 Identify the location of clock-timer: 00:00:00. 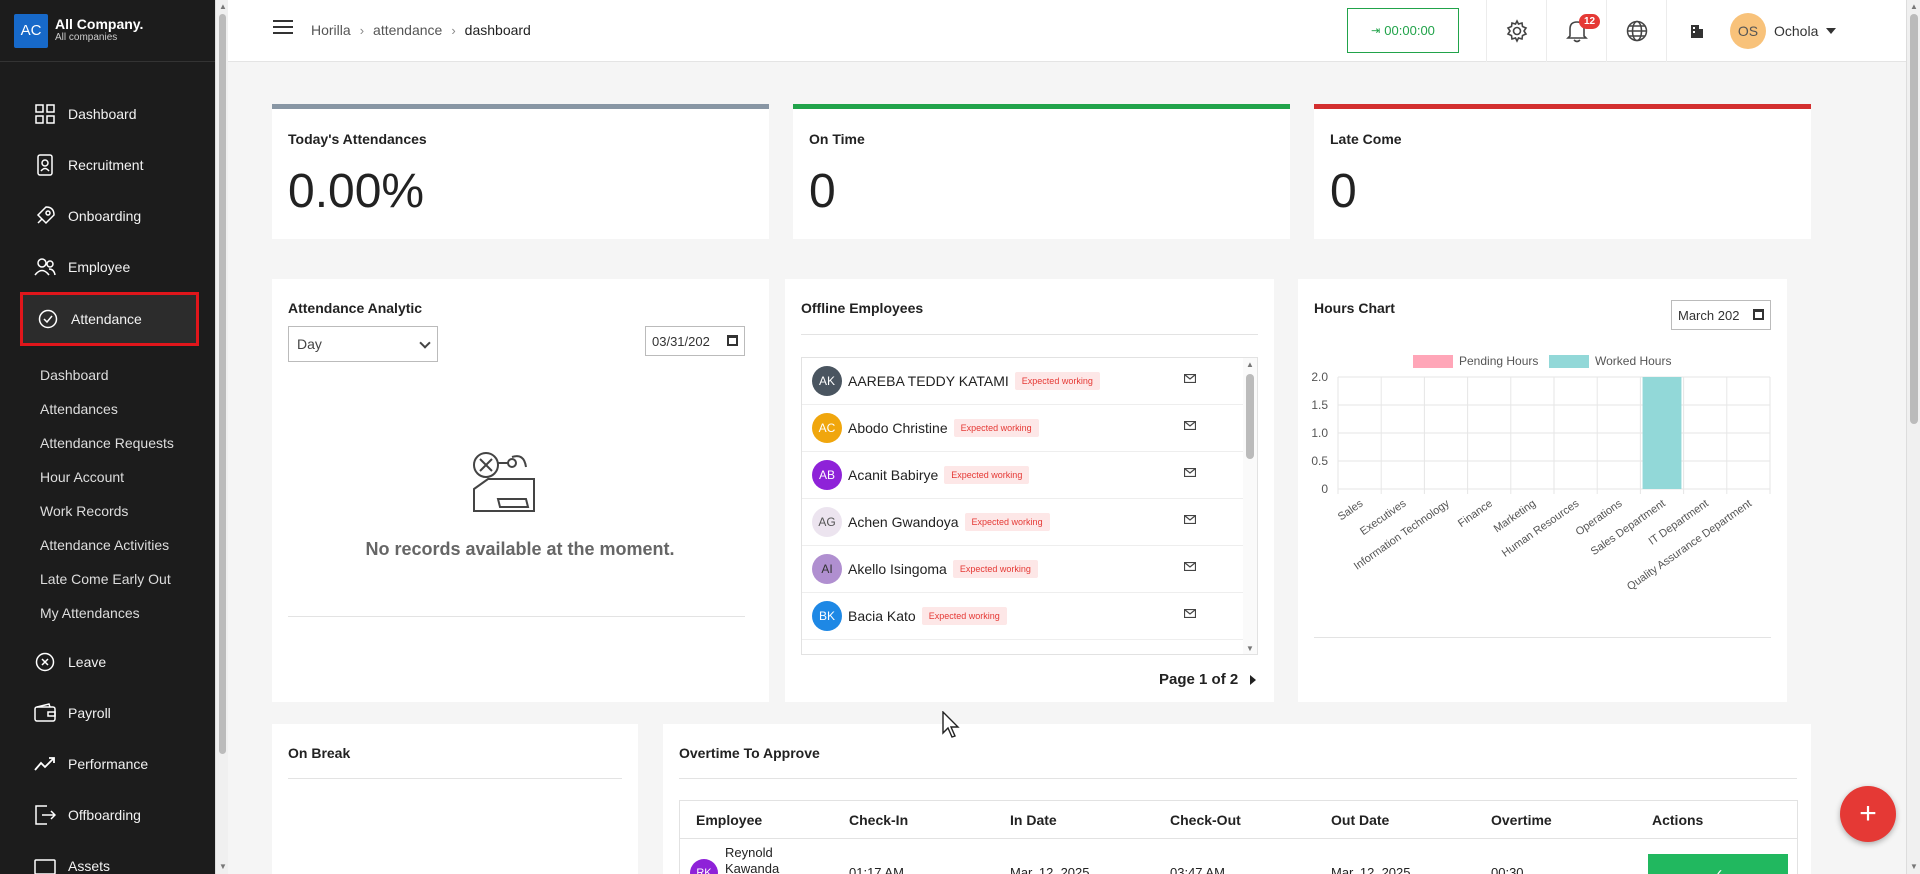
(1409, 30).